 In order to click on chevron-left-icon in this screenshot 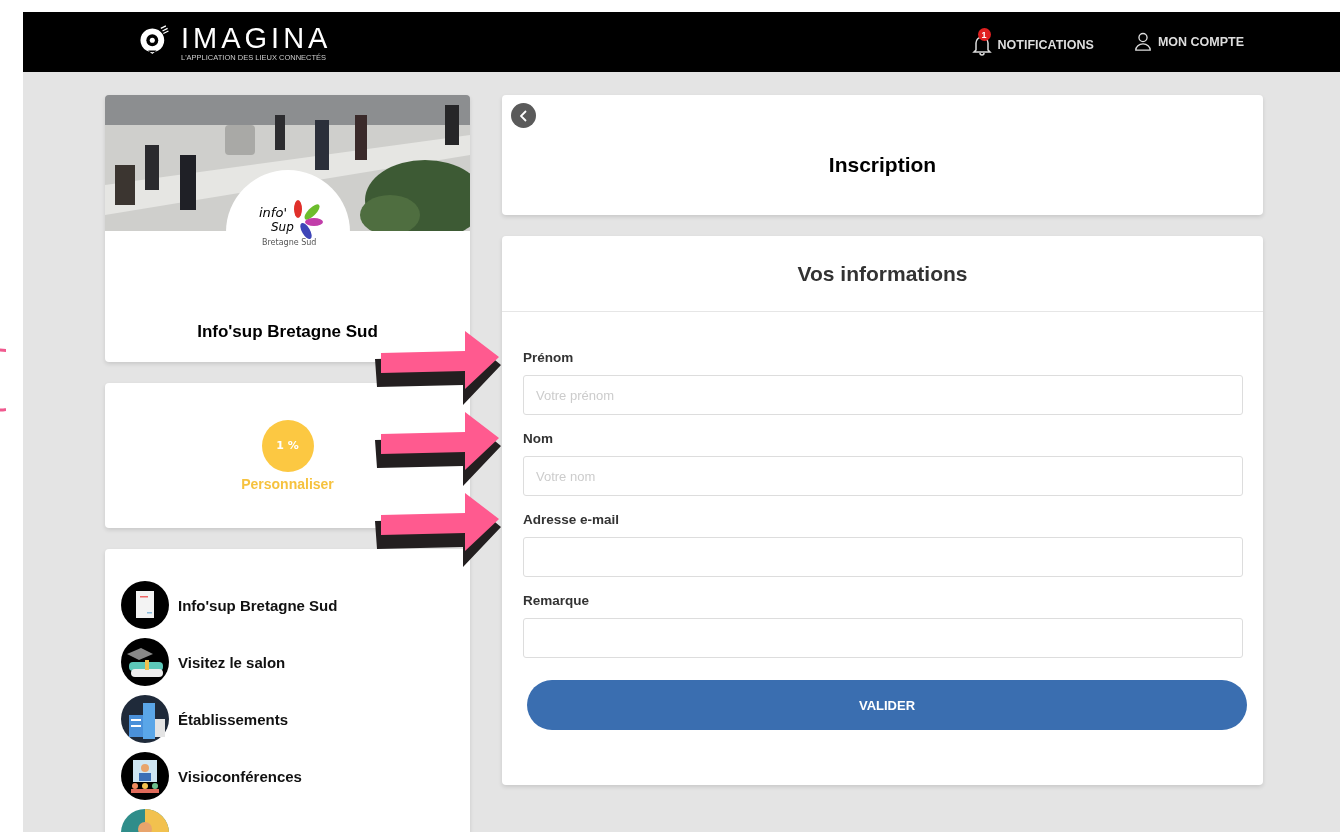, I will do `click(523, 115)`.